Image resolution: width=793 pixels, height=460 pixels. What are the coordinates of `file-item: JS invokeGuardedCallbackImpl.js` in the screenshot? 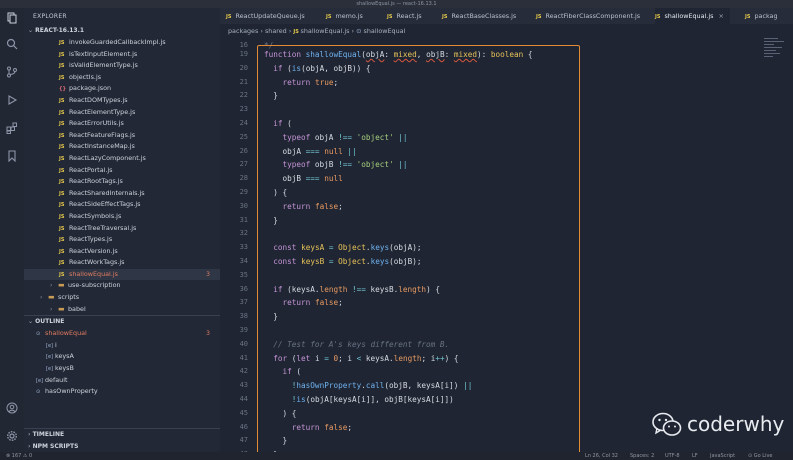 It's located at (122, 43).